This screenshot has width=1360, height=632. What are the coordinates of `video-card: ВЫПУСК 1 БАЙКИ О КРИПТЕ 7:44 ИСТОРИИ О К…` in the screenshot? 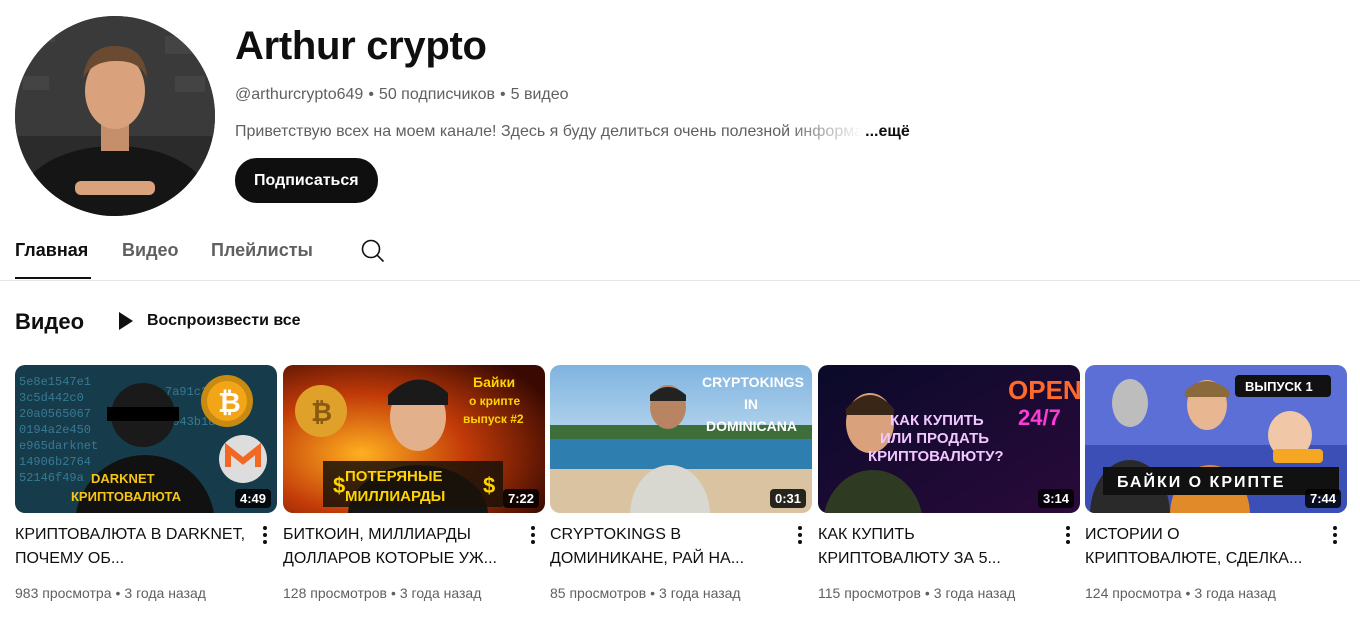 It's located at (1216, 495).